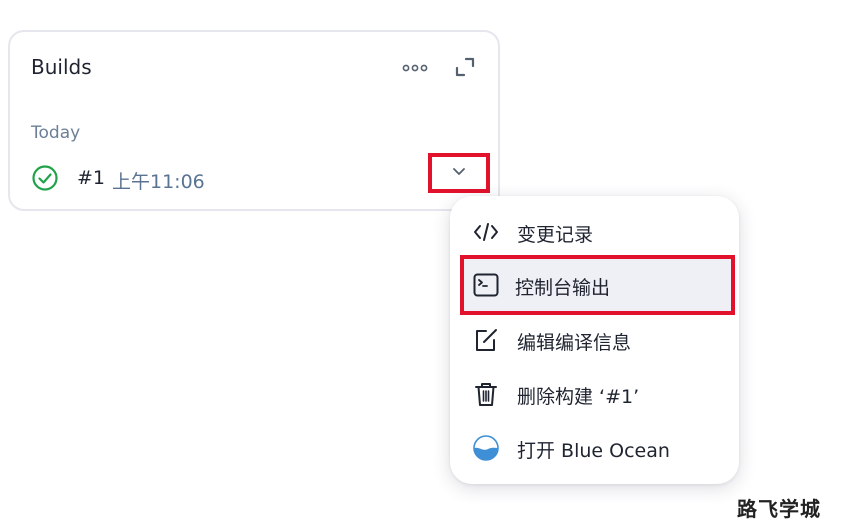 The width and height of the screenshot is (848, 526). What do you see at coordinates (486, 340) in the screenshot?
I see `edit-icon` at bounding box center [486, 340].